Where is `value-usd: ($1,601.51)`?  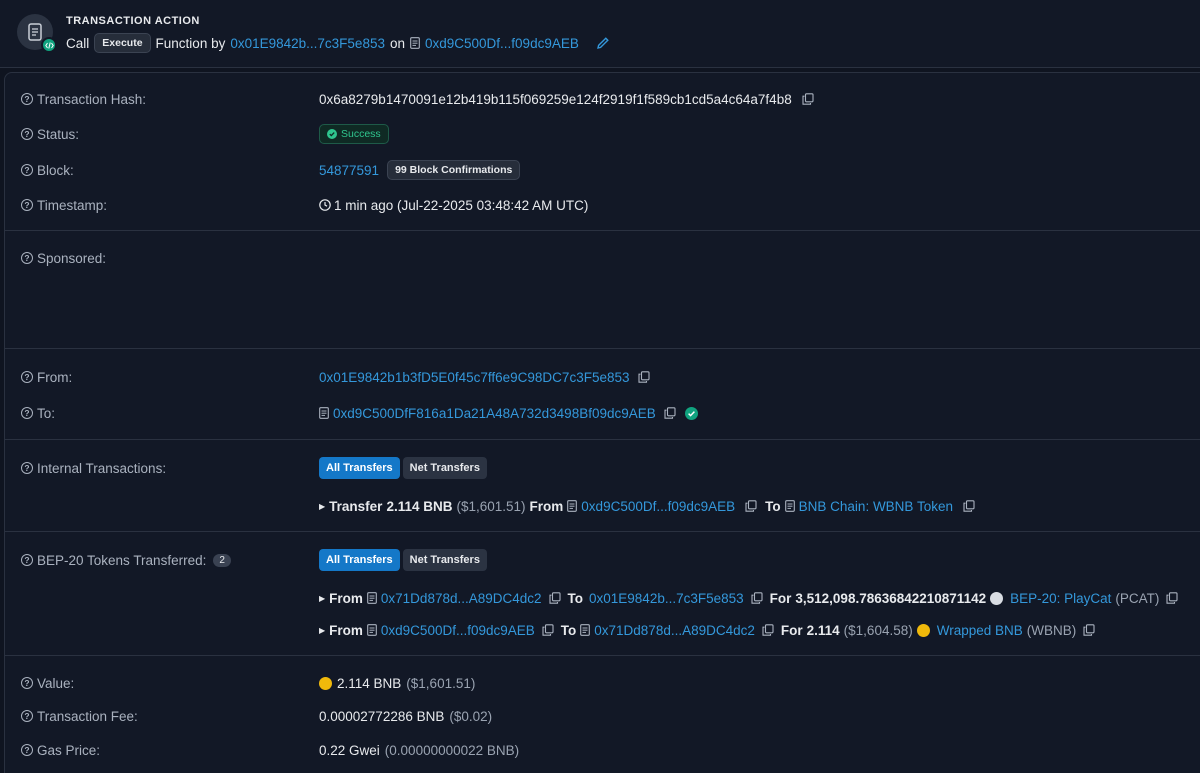 value-usd: ($1,601.51) is located at coordinates (441, 683).